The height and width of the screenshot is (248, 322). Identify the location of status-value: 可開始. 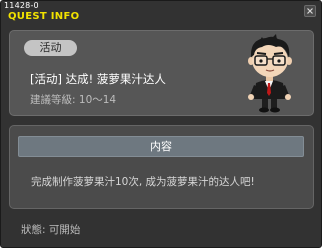
(64, 230).